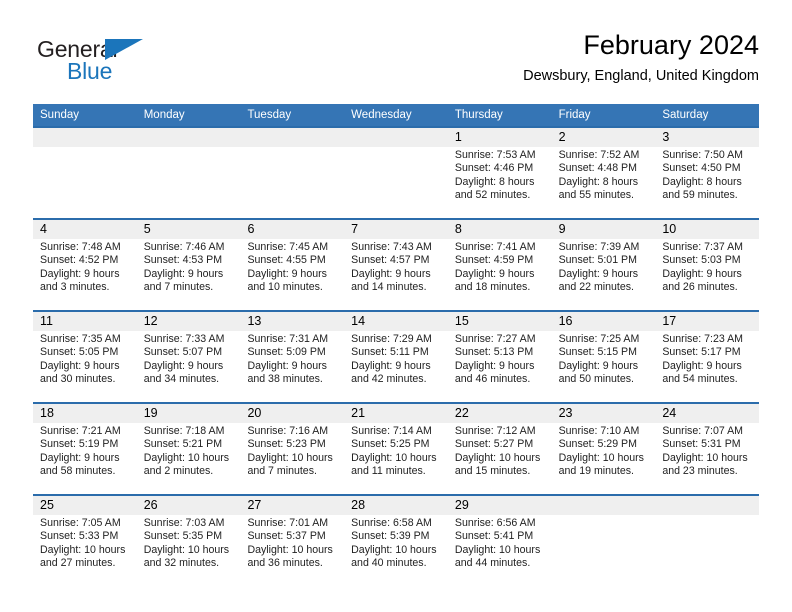 The image size is (792, 612). Describe the element at coordinates (80, 431) in the screenshot. I see `sunrise-text: Sunrise: 7:21 AM` at that location.